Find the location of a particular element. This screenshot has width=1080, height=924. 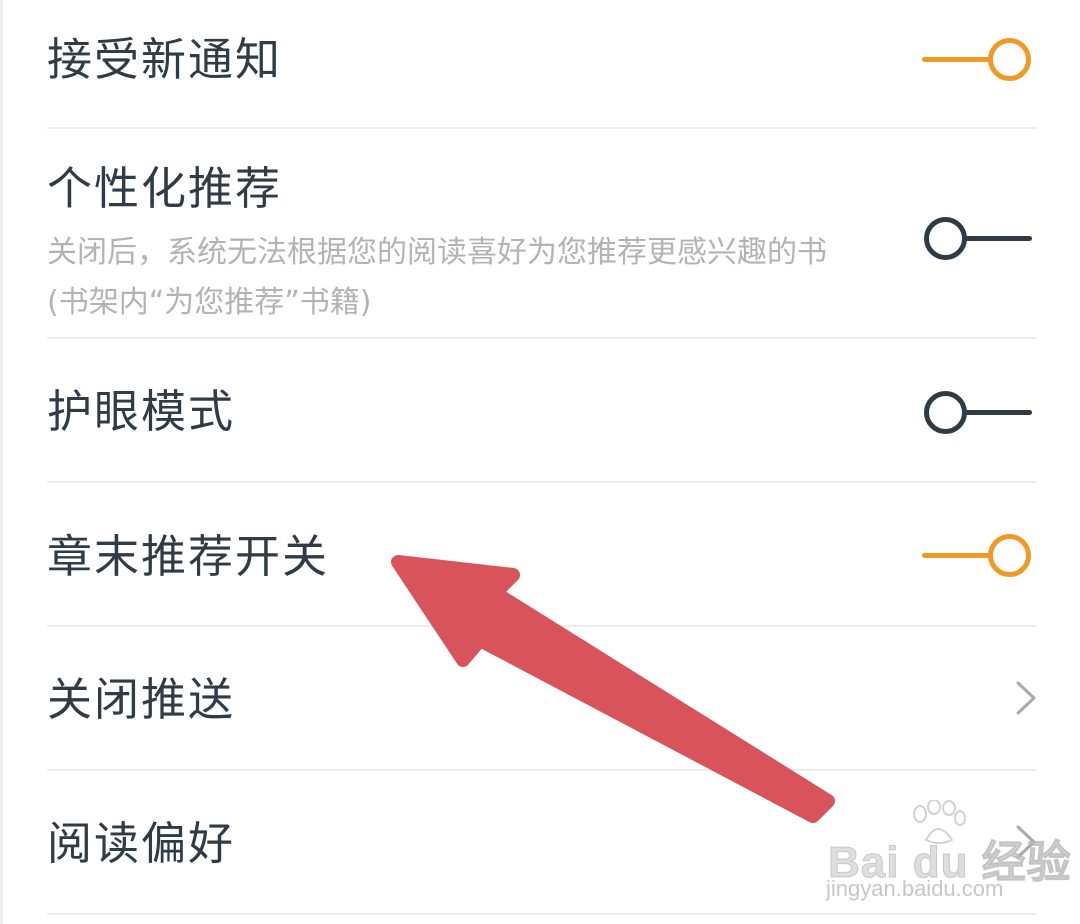

divider is located at coordinates (542, 914).